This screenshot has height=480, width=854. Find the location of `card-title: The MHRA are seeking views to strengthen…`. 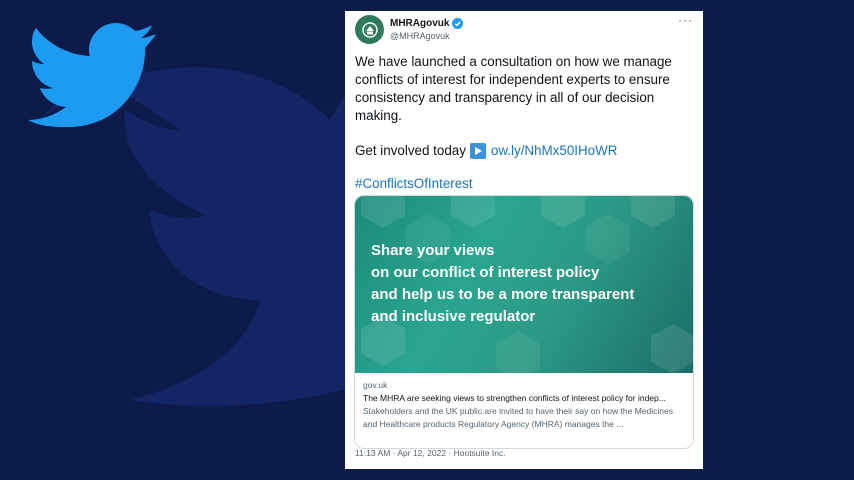

card-title: The MHRA are seeking views to strengthen… is located at coordinates (514, 398).